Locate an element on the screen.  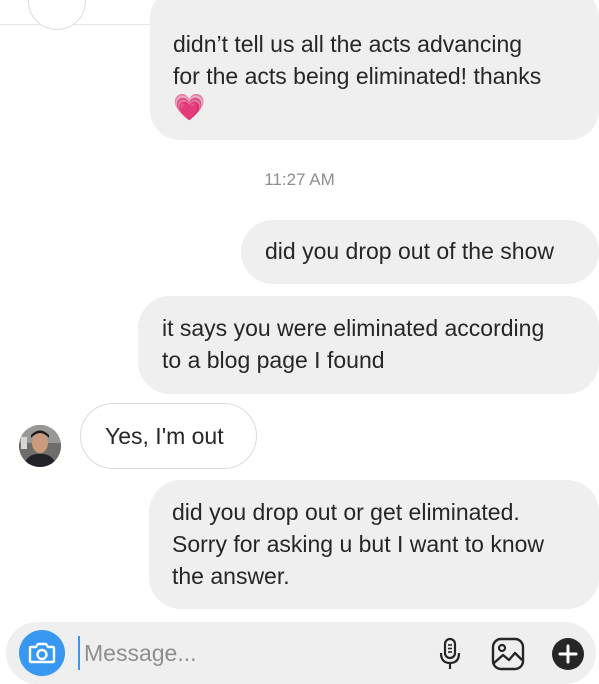
microphone-button is located at coordinates (450, 654).